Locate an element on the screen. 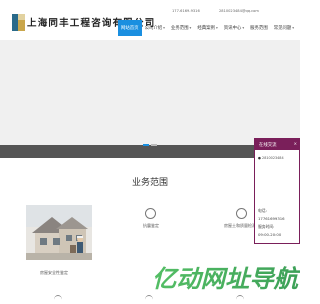  header-email: 2810023484@qq.com is located at coordinates (239, 11).